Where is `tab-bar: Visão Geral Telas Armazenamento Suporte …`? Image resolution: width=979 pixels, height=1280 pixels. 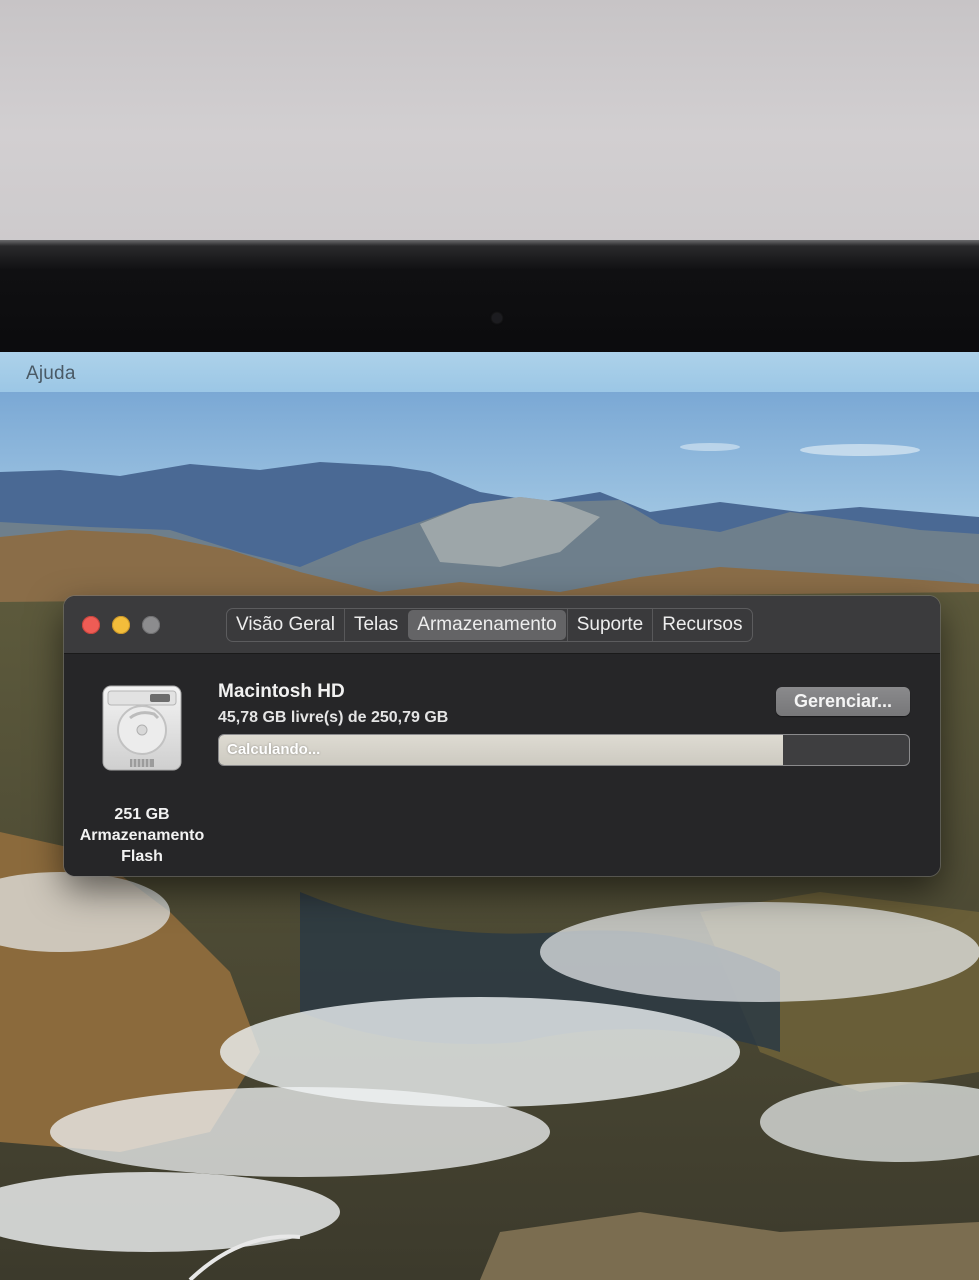 tab-bar: Visão Geral Telas Armazenamento Suporte … is located at coordinates (489, 625).